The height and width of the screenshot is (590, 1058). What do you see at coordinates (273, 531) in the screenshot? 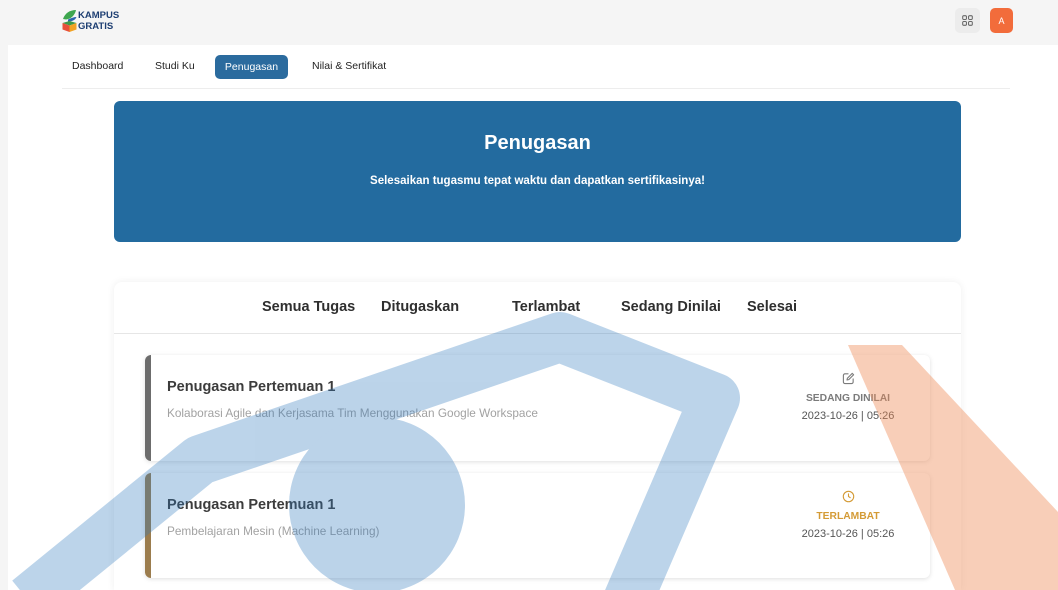
I see `assignment-course: Pembelajaran Mesin (Machine Learning)` at bounding box center [273, 531].